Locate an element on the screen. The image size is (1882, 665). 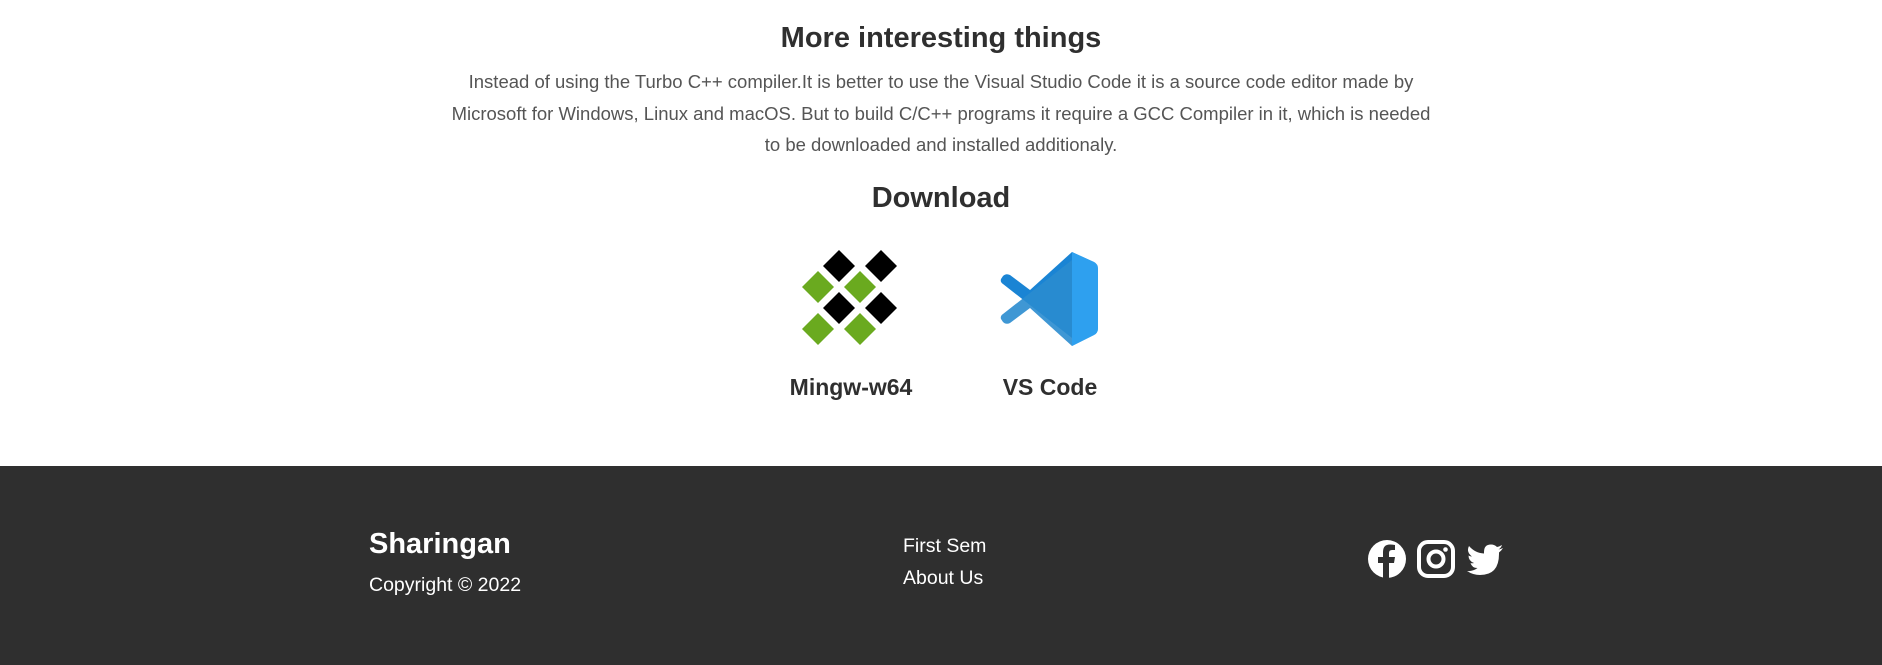
section-title: More interesting things is located at coordinates (941, 38).